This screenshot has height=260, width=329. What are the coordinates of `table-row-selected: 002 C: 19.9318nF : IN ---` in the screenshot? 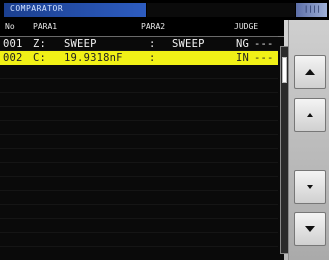 It's located at (139, 58).